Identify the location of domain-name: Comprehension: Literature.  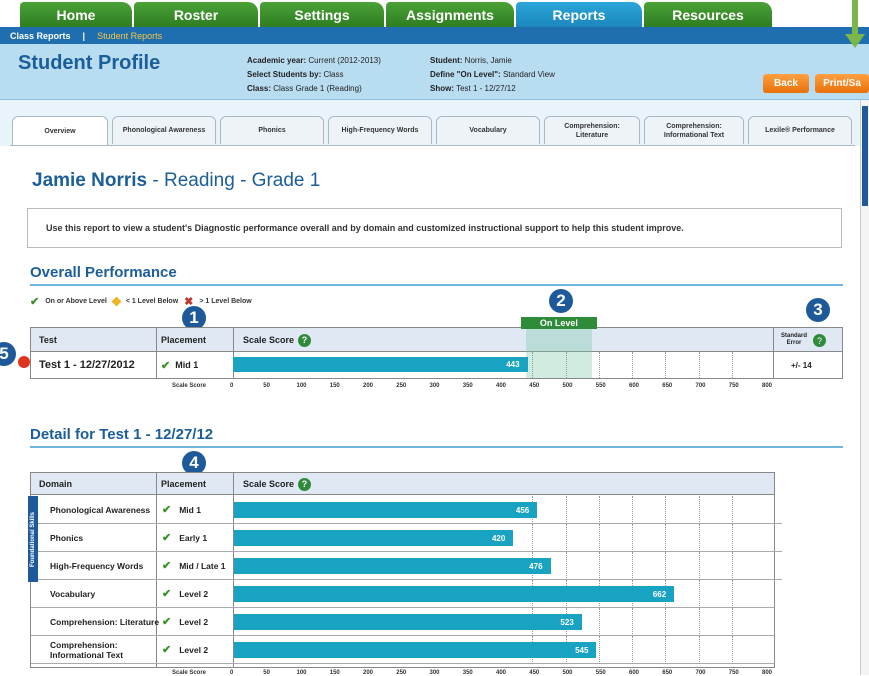
(105, 622).